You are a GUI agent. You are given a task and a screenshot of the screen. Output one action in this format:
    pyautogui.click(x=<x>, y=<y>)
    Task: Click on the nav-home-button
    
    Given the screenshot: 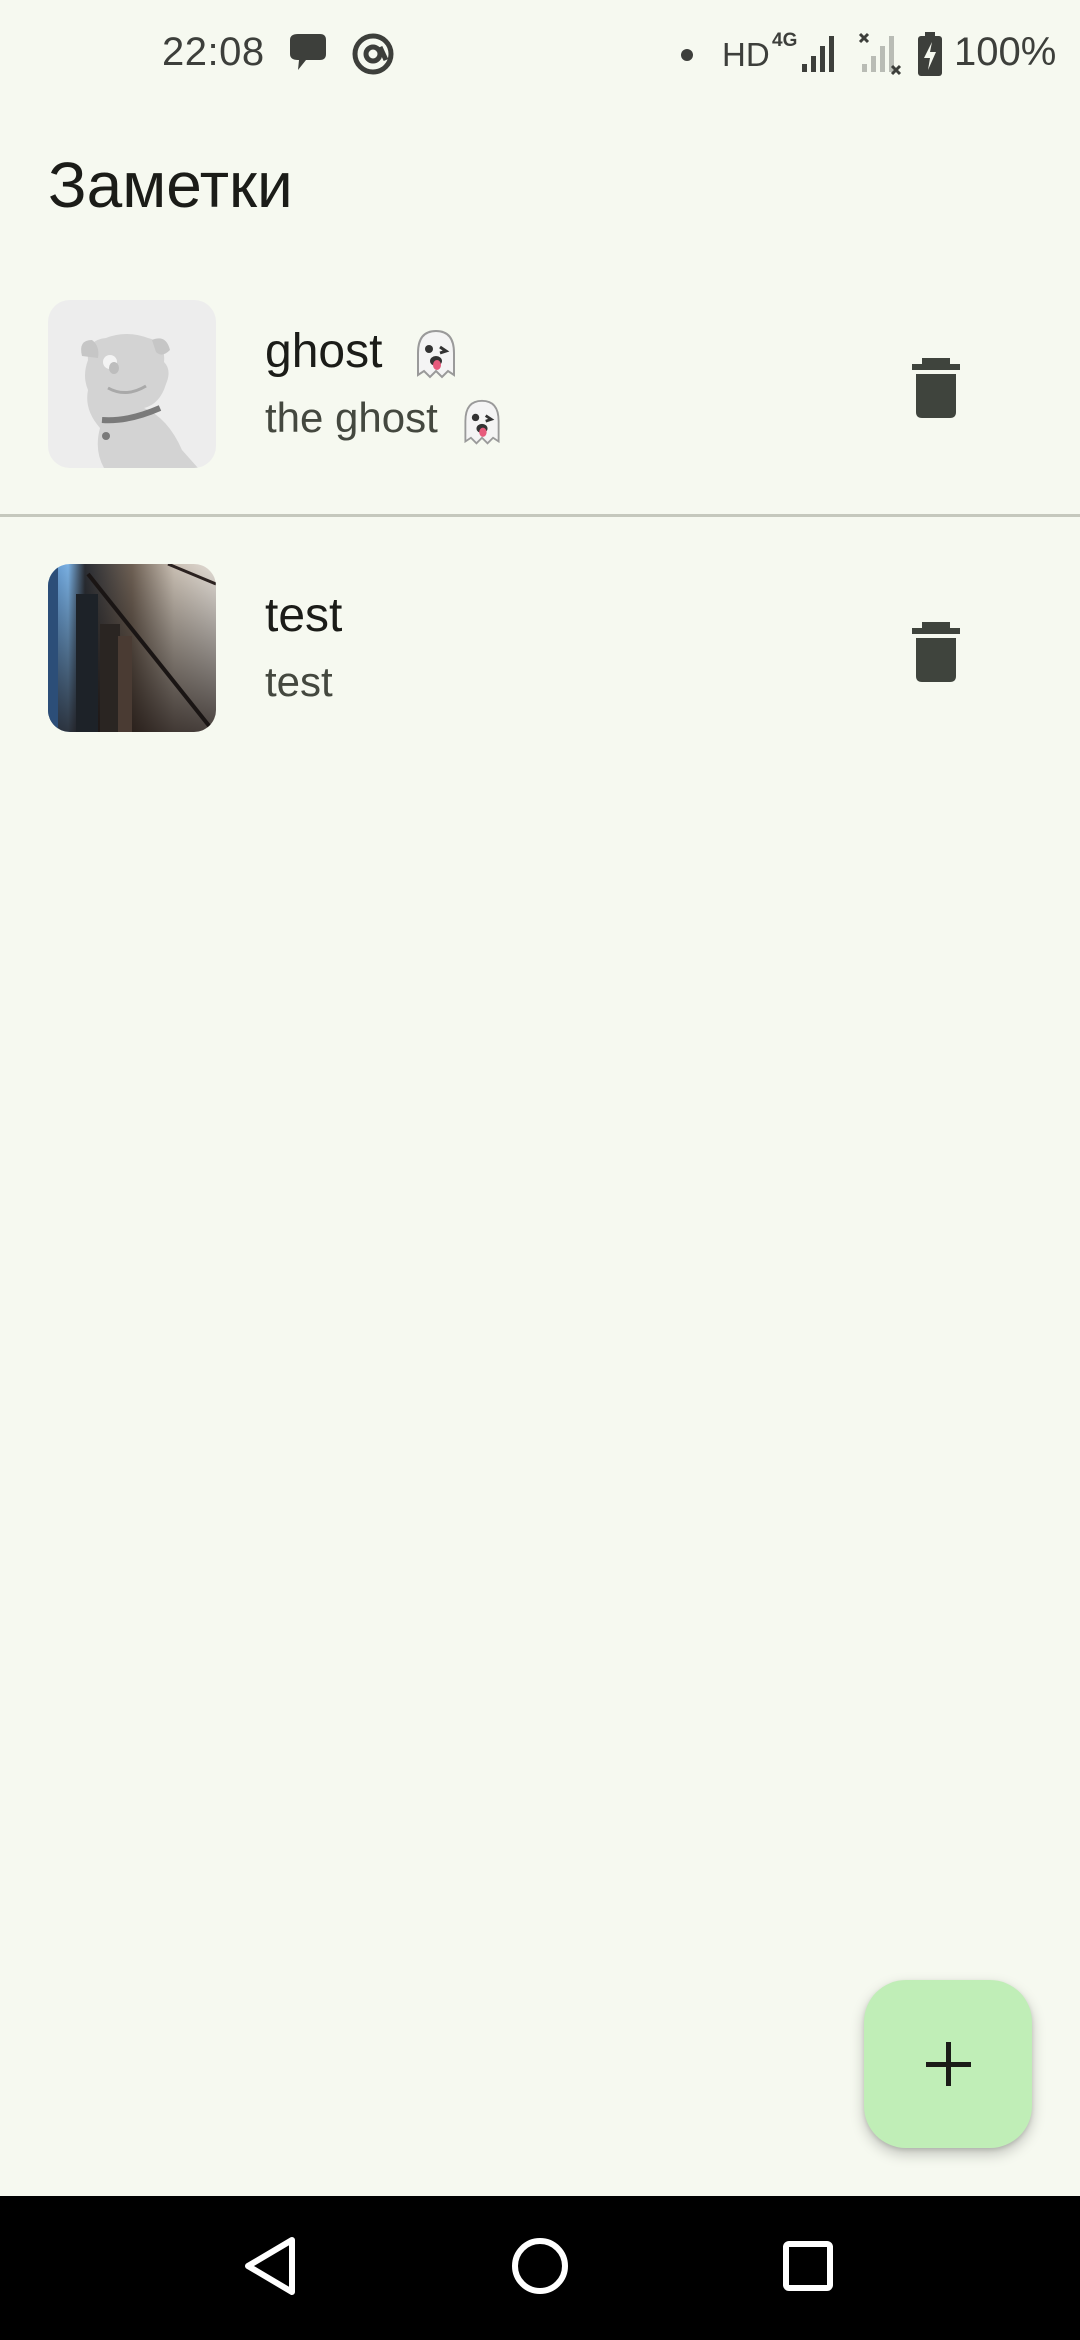 What is the action you would take?
    pyautogui.click(x=540, y=2266)
    